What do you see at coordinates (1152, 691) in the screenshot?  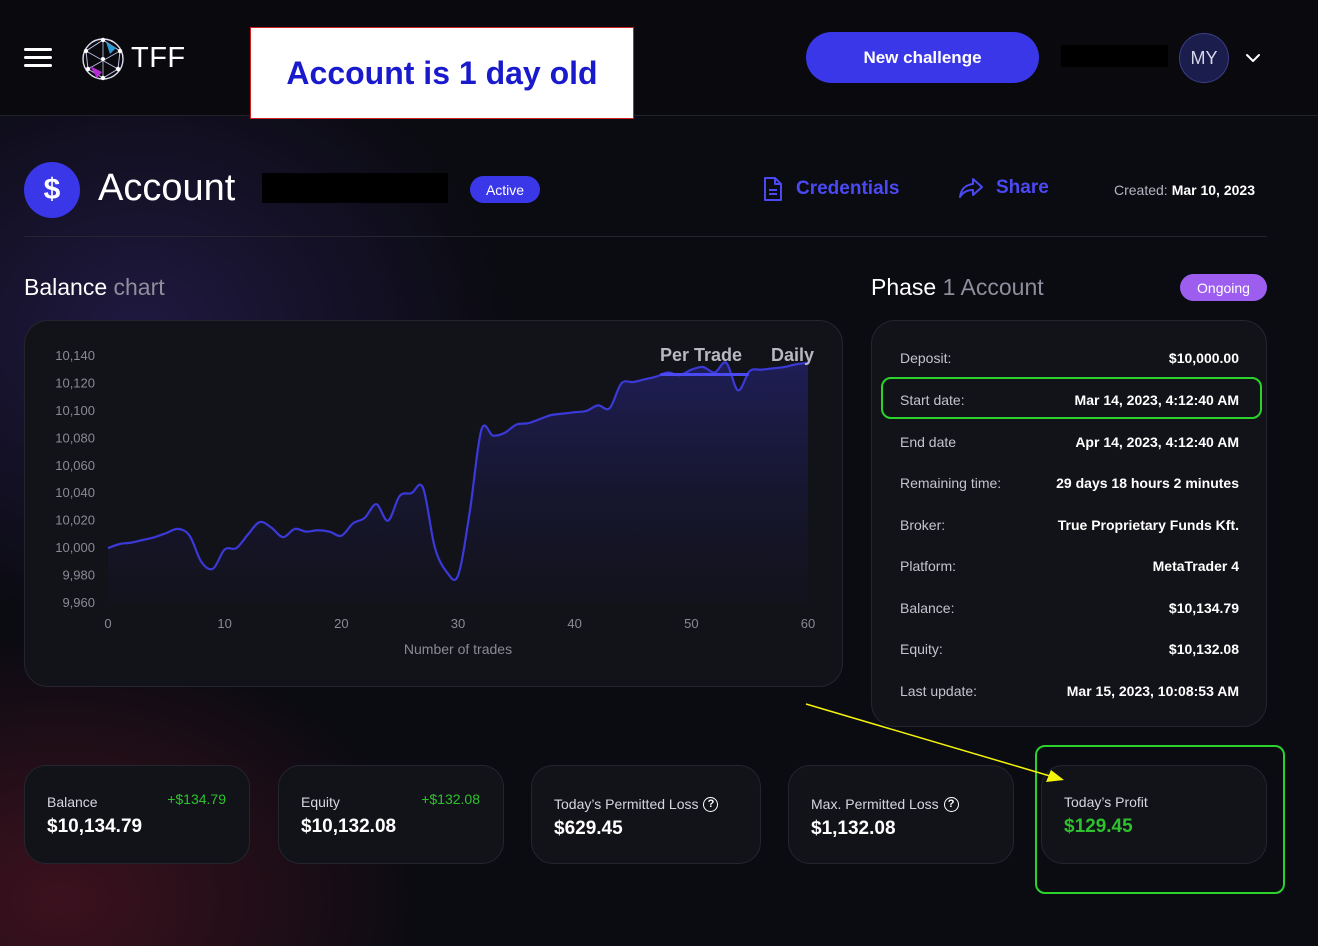 I see `info-value: Mar 15, 2023, 10:08:53 AM` at bounding box center [1152, 691].